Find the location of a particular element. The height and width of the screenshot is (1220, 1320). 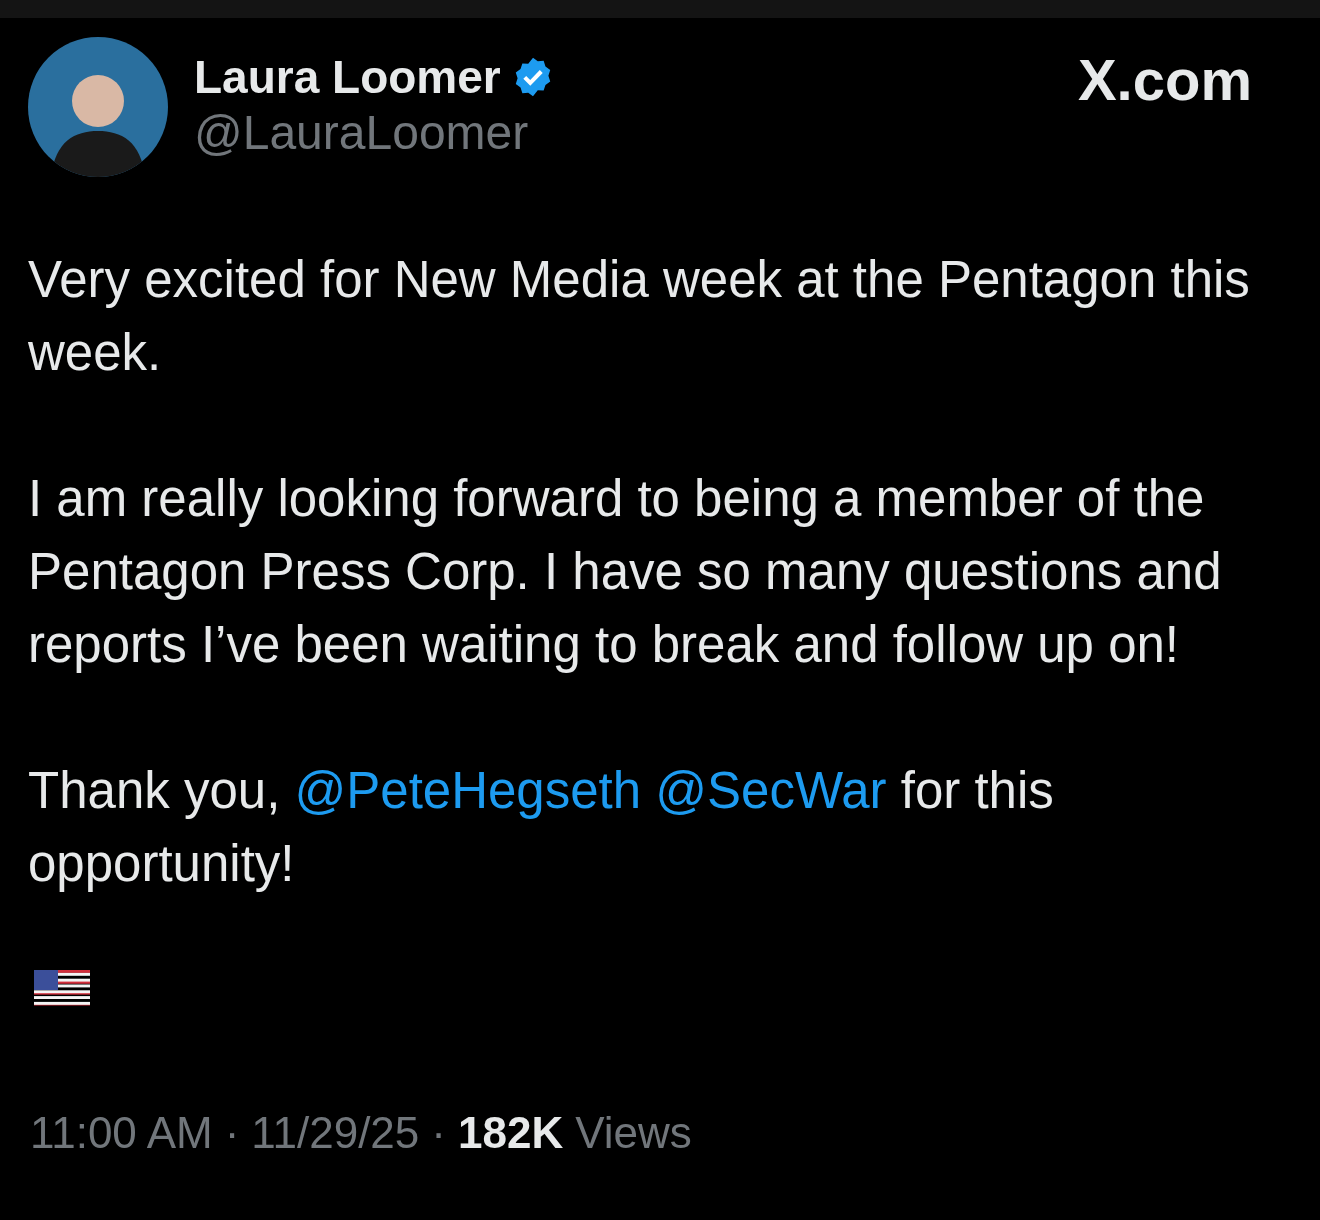

tweet-time: 11:00 AM is located at coordinates (121, 1133).